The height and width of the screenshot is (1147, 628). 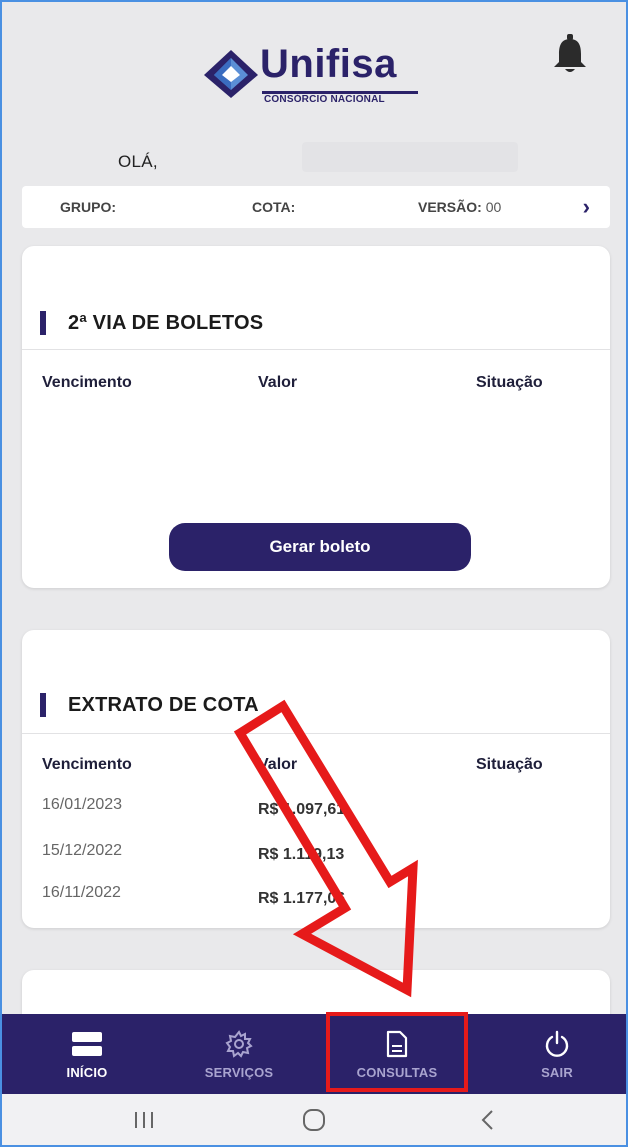 What do you see at coordinates (81, 892) in the screenshot?
I see `extrato-row-due: 16/11/2022` at bounding box center [81, 892].